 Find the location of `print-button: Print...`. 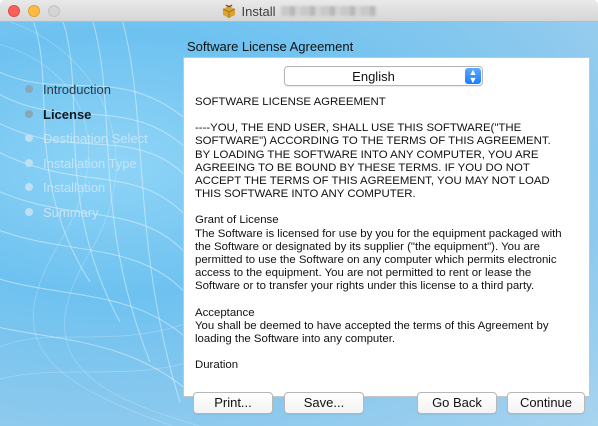

print-button: Print... is located at coordinates (233, 403).